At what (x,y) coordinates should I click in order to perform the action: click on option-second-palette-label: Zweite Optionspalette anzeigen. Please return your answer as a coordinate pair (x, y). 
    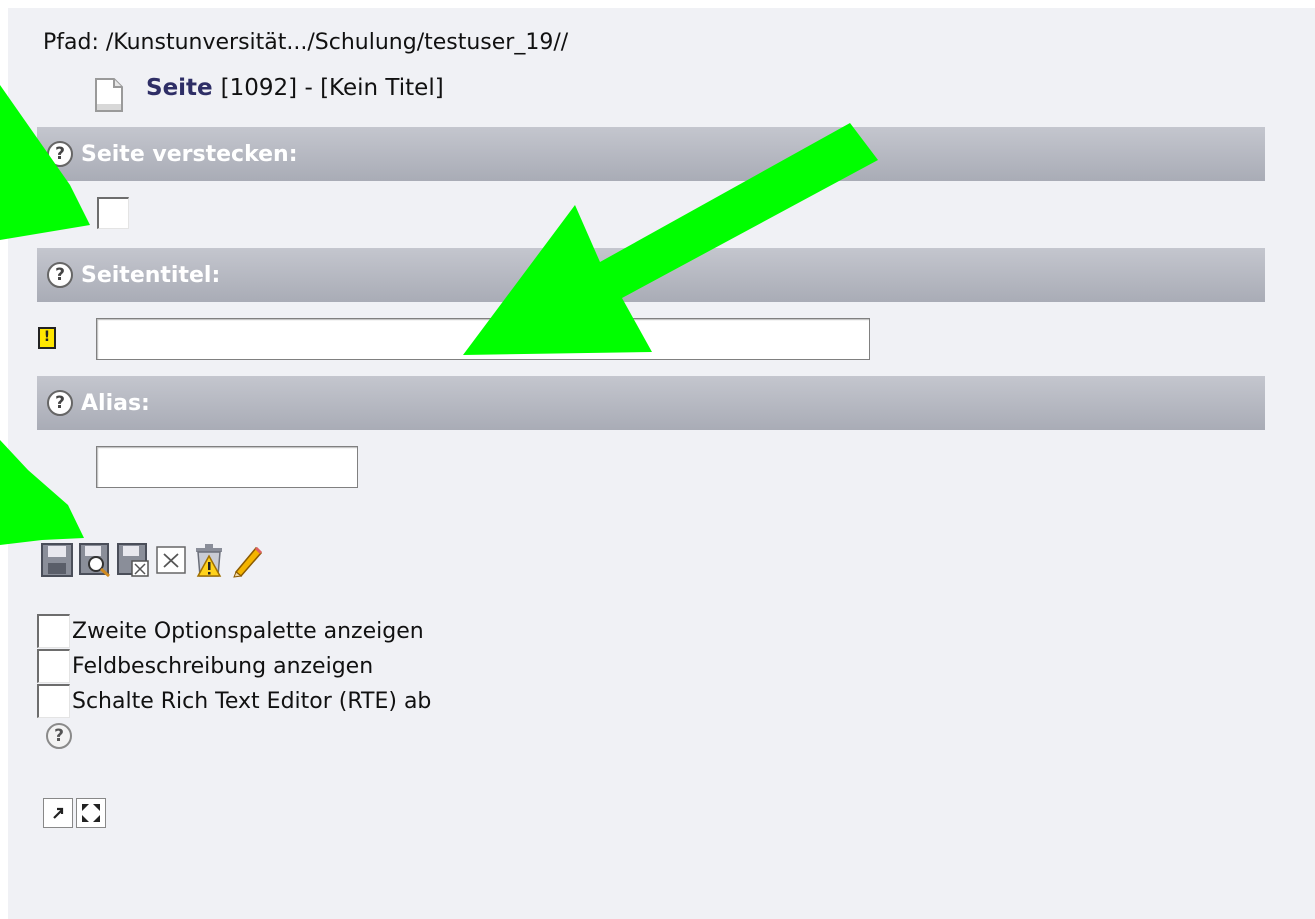
    Looking at the image, I should click on (248, 631).